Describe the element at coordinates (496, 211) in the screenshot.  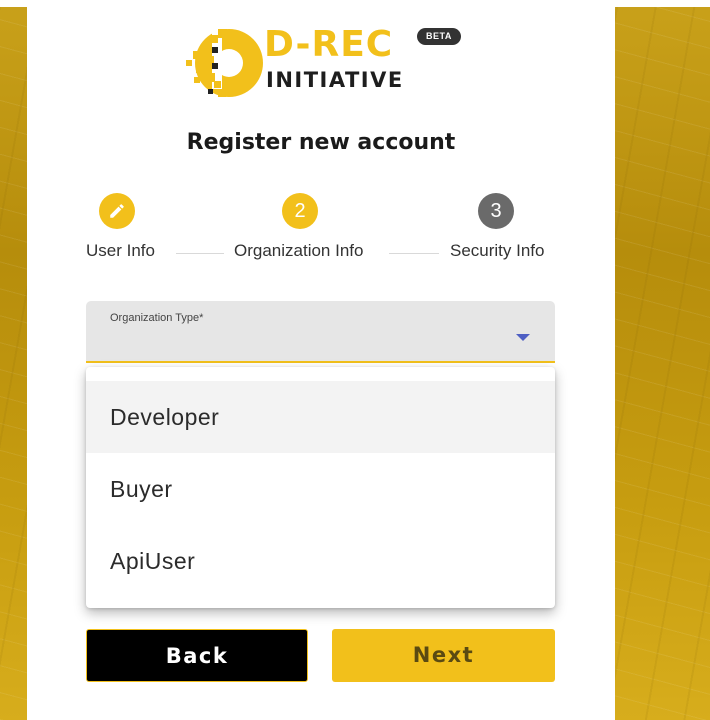
I see `step-3-circle: 3` at that location.